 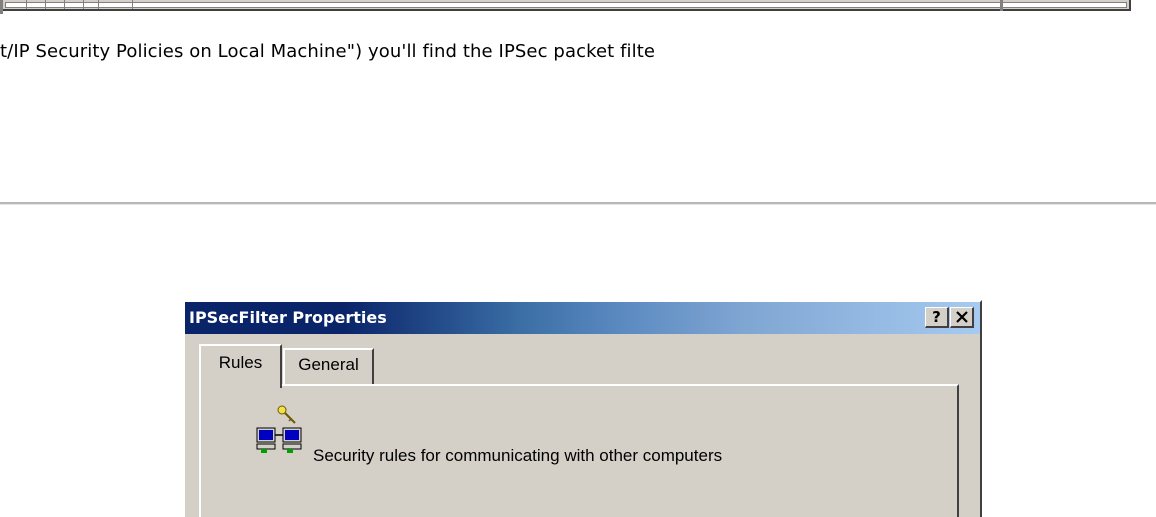 I want to click on dialog-title: IPSecFilter Properties, so click(x=288, y=317).